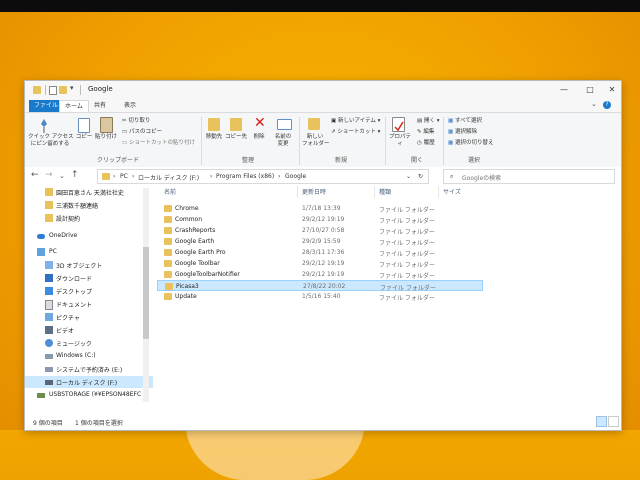 The width and height of the screenshot is (640, 480). What do you see at coordinates (100, 89) in the screenshot?
I see `window-title: Google` at bounding box center [100, 89].